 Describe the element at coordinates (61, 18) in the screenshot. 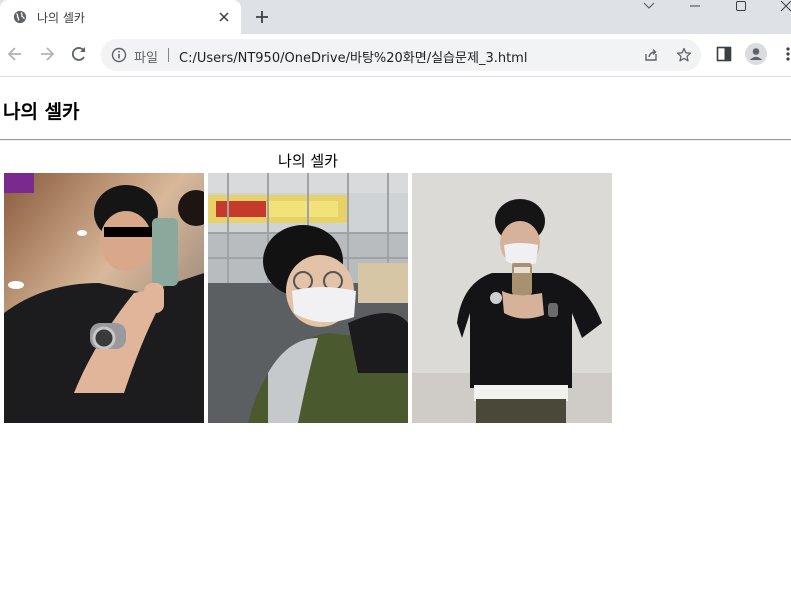

I see `tab-title: 나의 셀카` at that location.